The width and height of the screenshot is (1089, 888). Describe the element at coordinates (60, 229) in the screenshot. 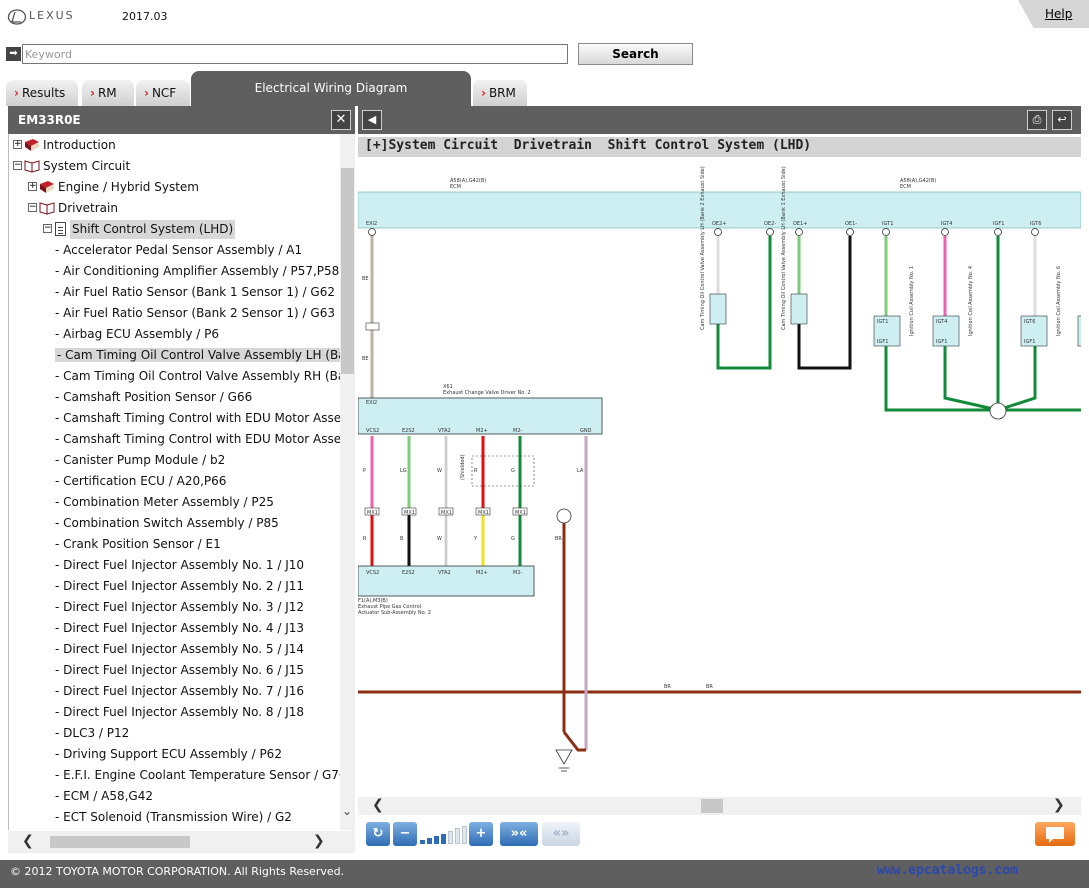

I see `document-icon` at that location.